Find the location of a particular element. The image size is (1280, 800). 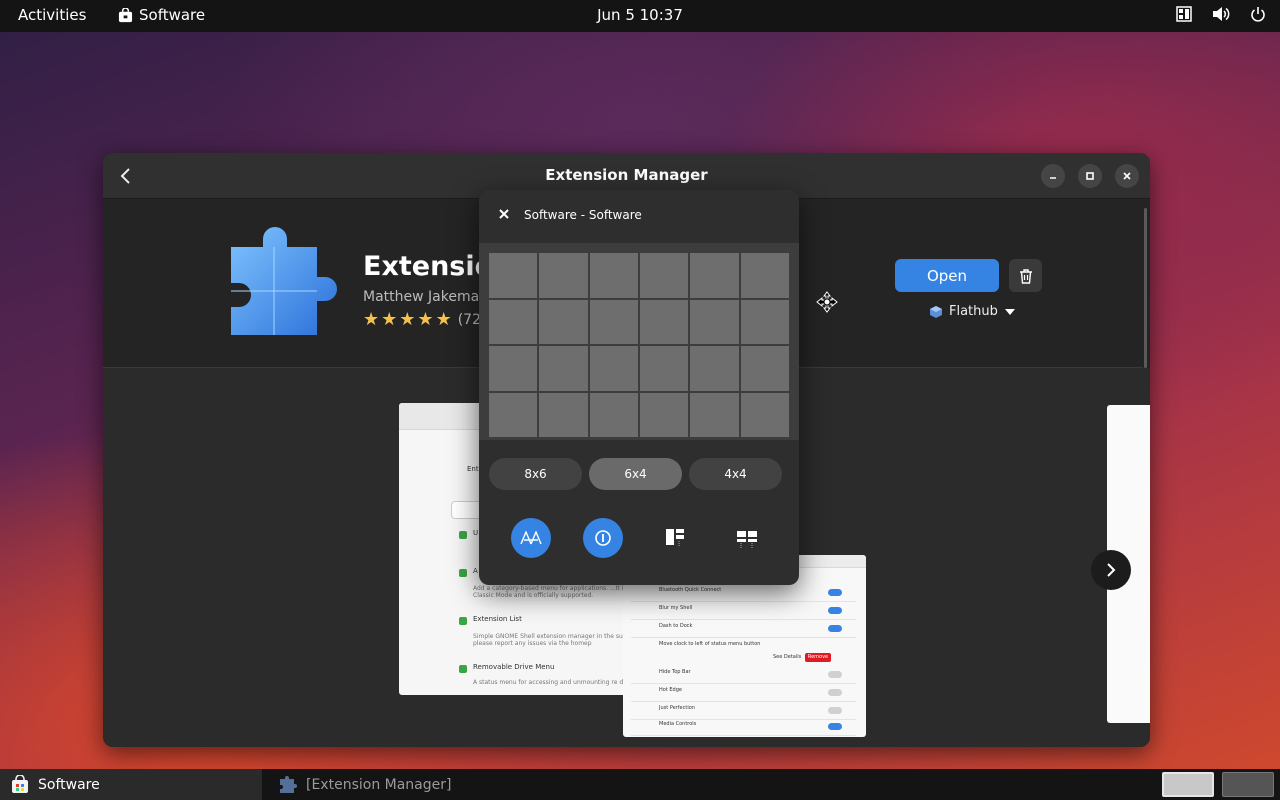

tiling-popup: Software - Software 8x6 6x4 4x4 is located at coordinates (639, 387).